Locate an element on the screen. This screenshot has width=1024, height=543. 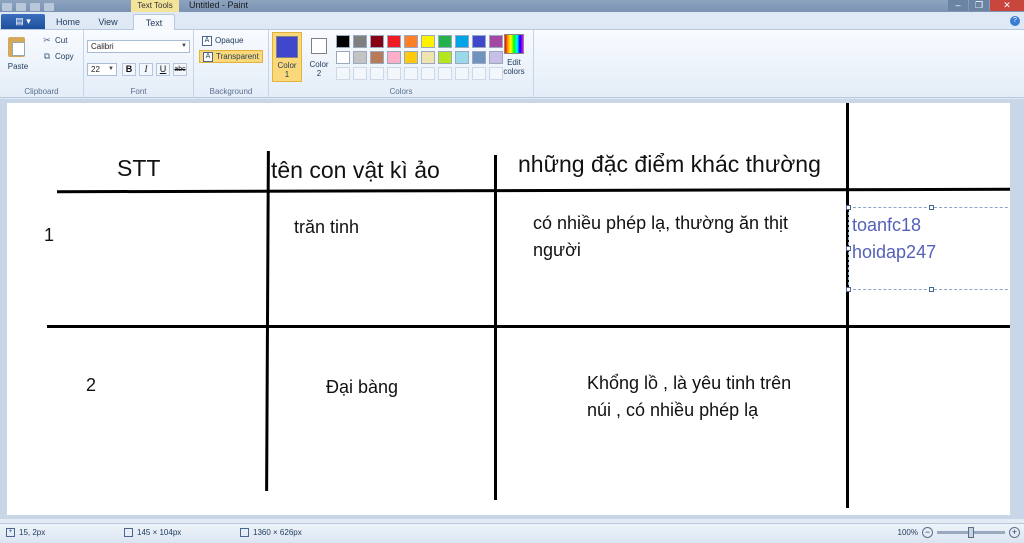
transparent-icon: A is located at coordinates (208, 56).